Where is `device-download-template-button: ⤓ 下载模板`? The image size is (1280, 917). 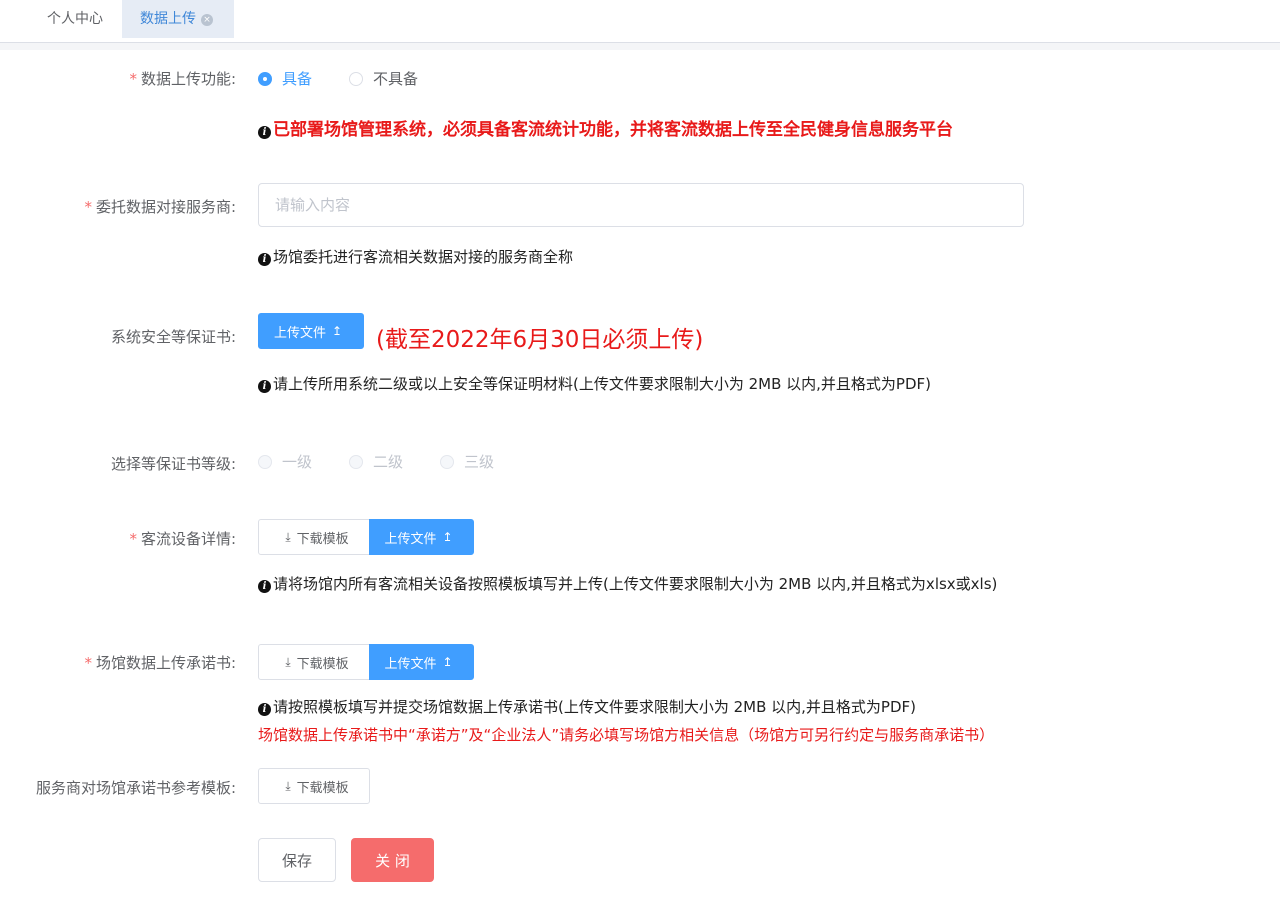 device-download-template-button: ⤓ 下载模板 is located at coordinates (314, 537).